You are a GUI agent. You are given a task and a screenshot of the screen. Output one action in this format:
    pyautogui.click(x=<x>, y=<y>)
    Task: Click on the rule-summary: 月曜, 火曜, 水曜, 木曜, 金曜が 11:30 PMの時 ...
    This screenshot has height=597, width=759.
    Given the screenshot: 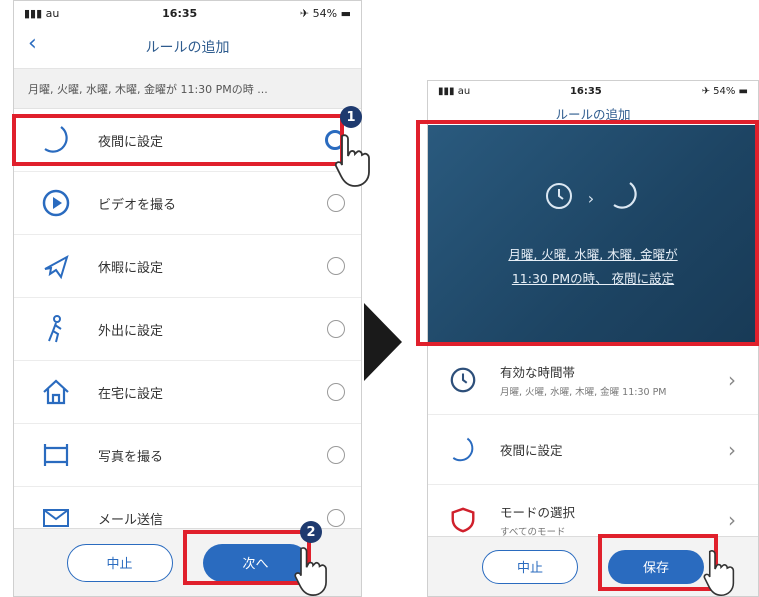 What is the action you would take?
    pyautogui.click(x=187, y=89)
    